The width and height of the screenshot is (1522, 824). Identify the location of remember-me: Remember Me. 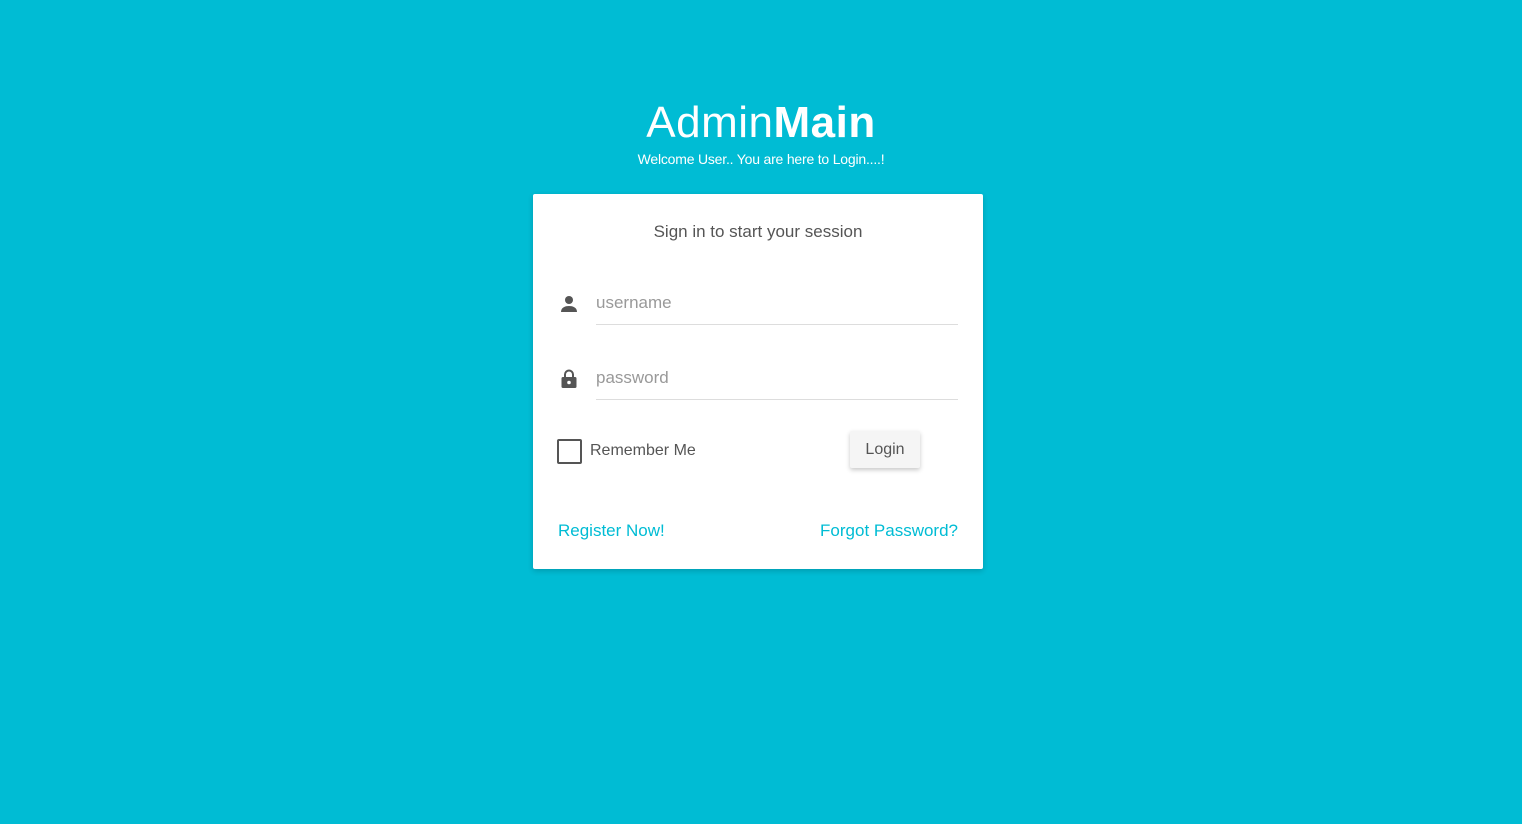
(626, 451).